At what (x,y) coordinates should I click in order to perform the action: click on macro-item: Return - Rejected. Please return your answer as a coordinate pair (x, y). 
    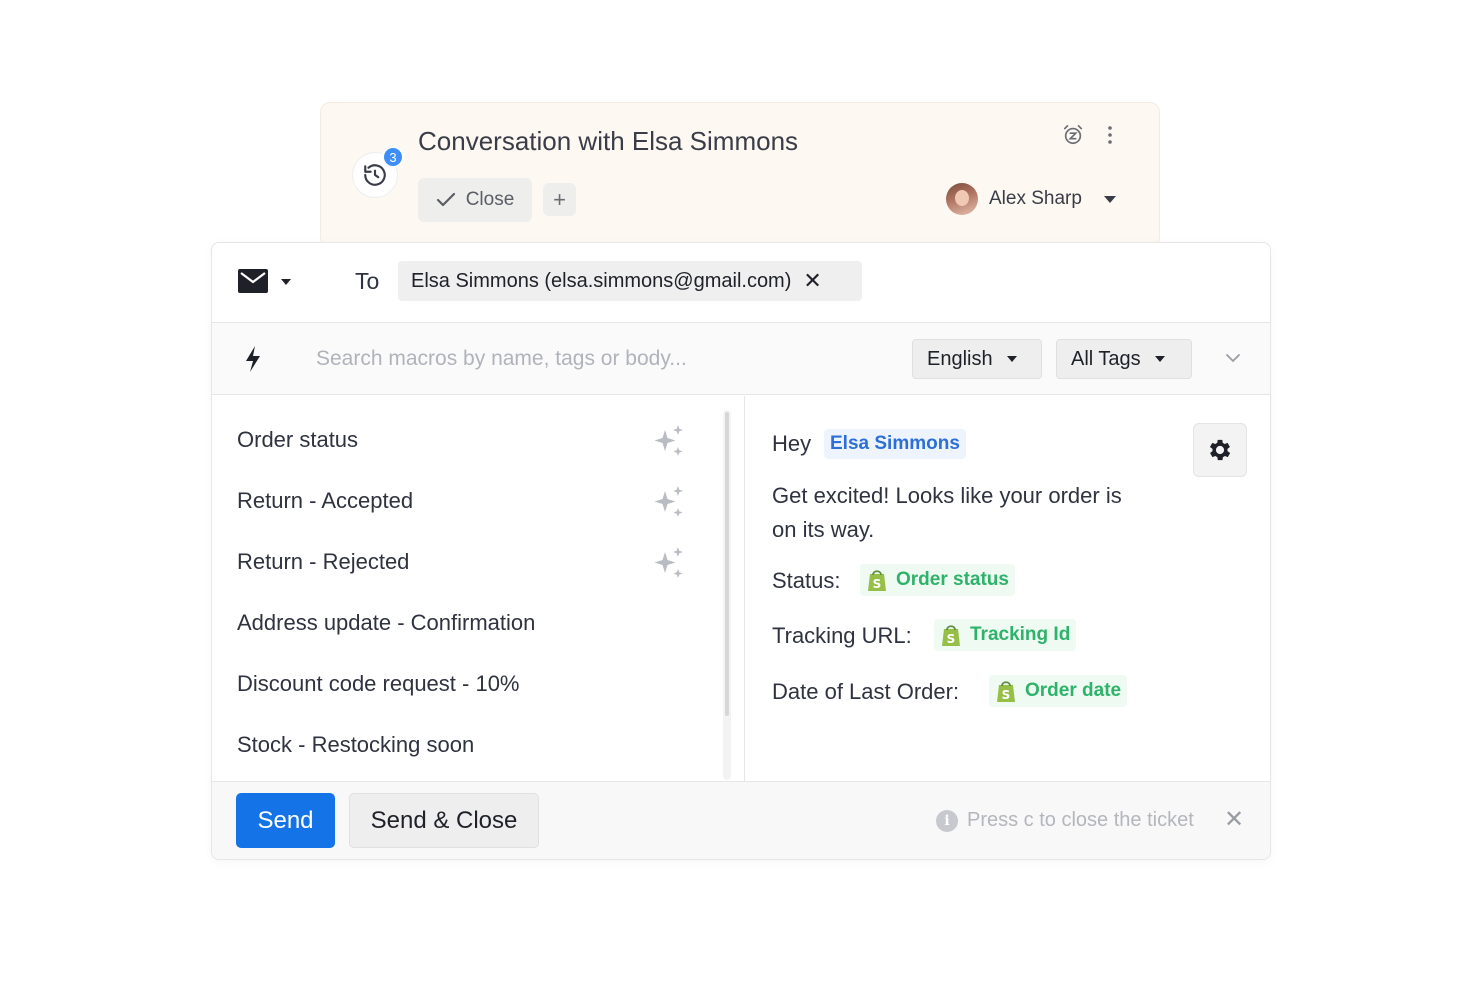
    Looking at the image, I should click on (323, 562).